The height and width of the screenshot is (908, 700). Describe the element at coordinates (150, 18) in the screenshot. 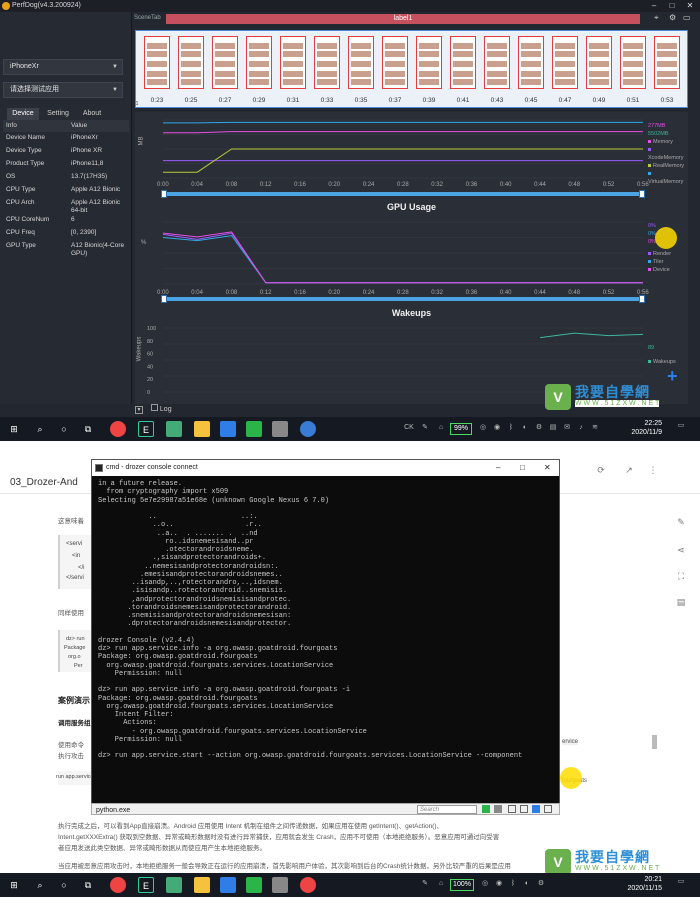

I see `scene-tab: SceneTab` at that location.